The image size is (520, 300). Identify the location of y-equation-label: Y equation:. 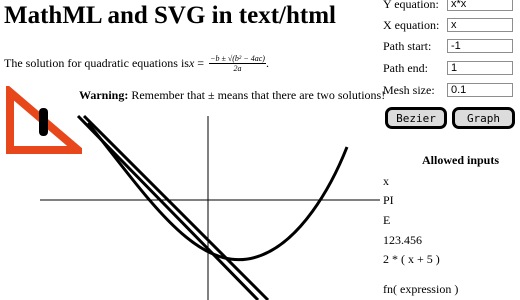
(411, 5).